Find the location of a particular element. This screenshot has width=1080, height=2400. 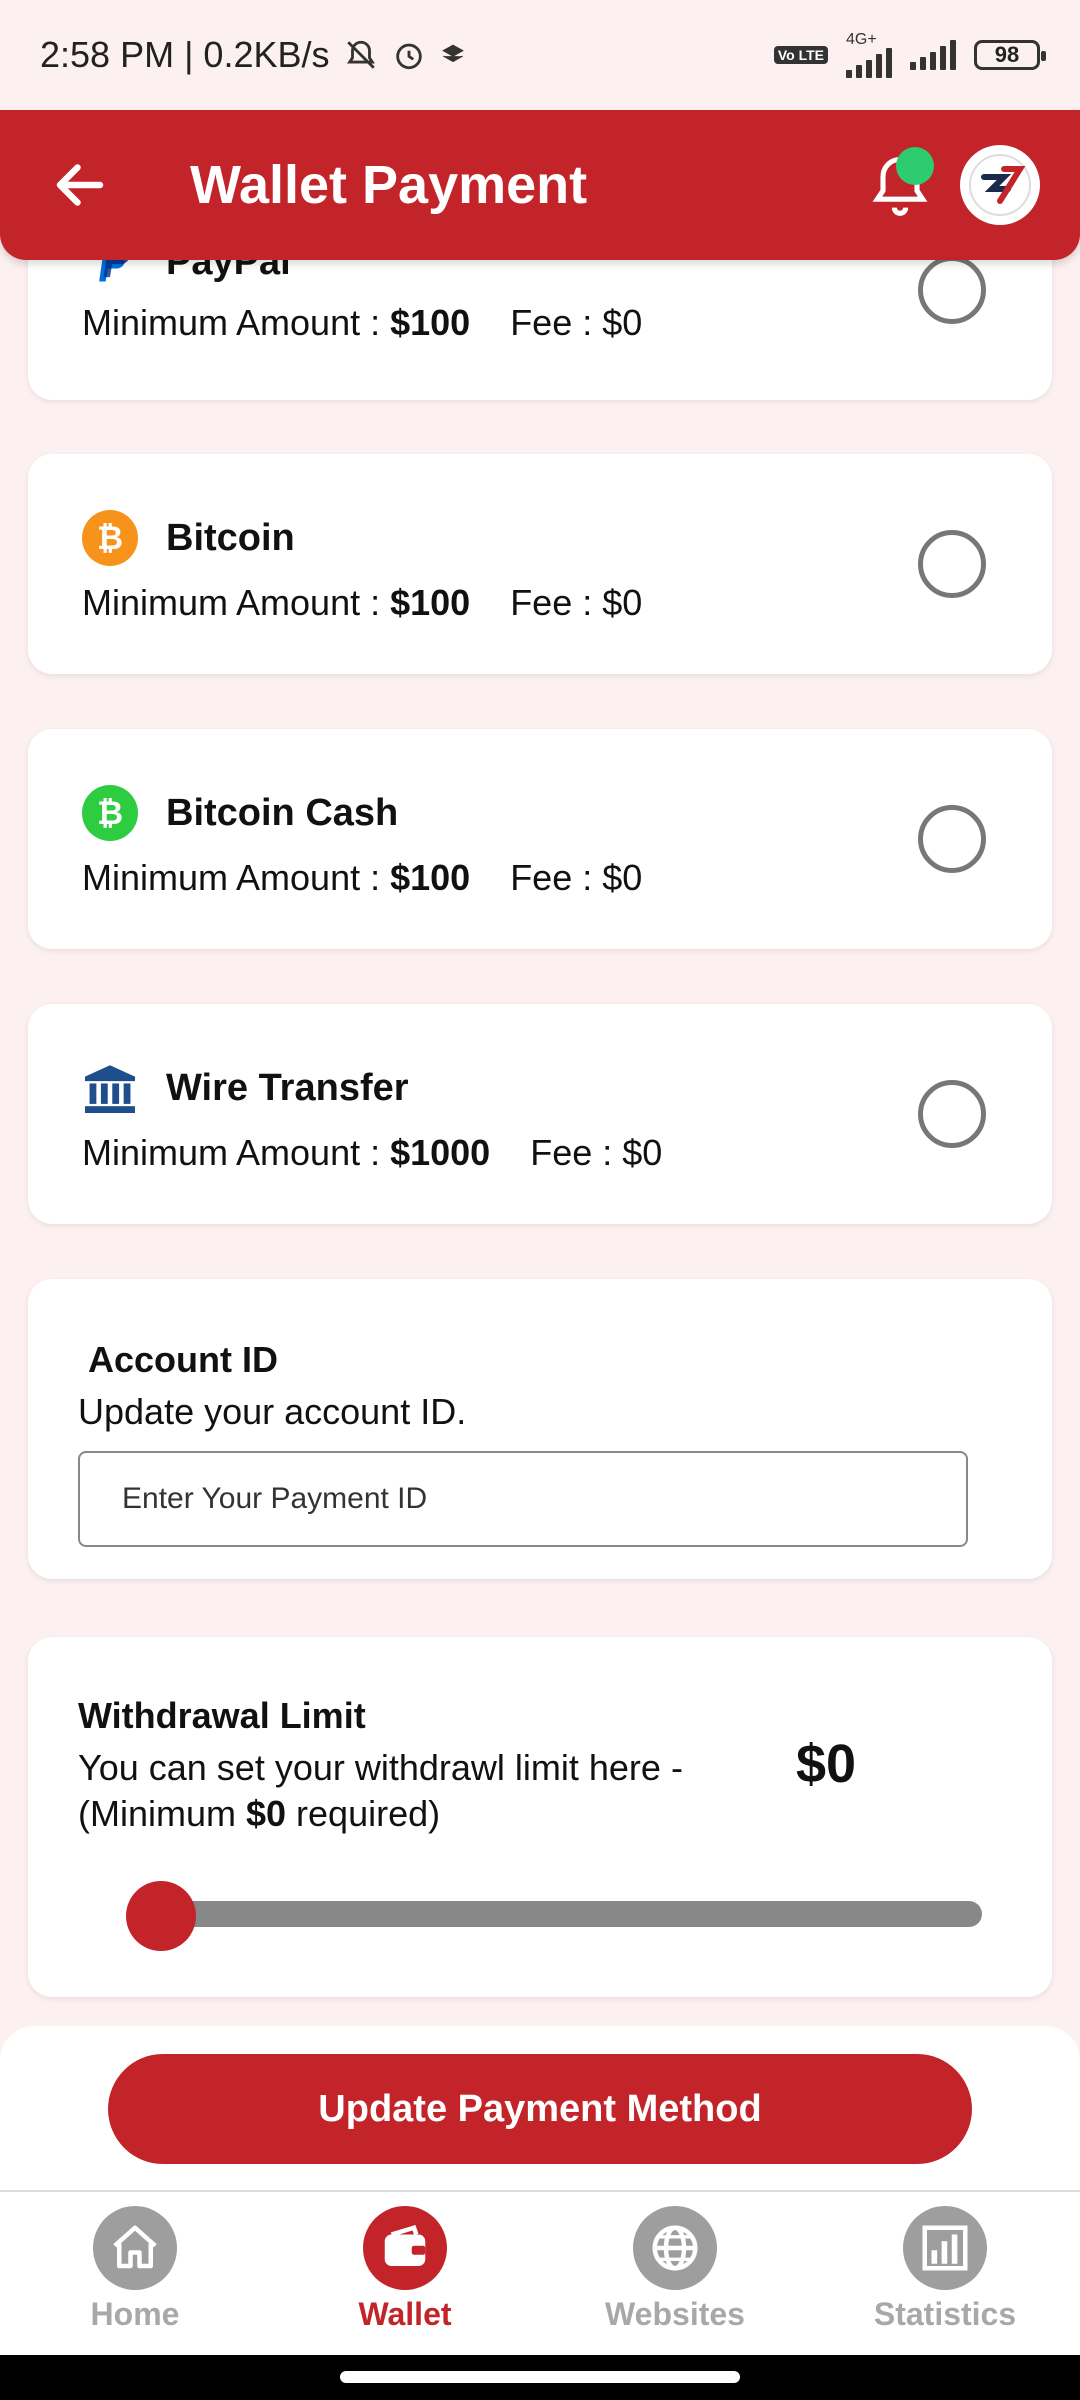

battery-level: 98 is located at coordinates (1007, 54).